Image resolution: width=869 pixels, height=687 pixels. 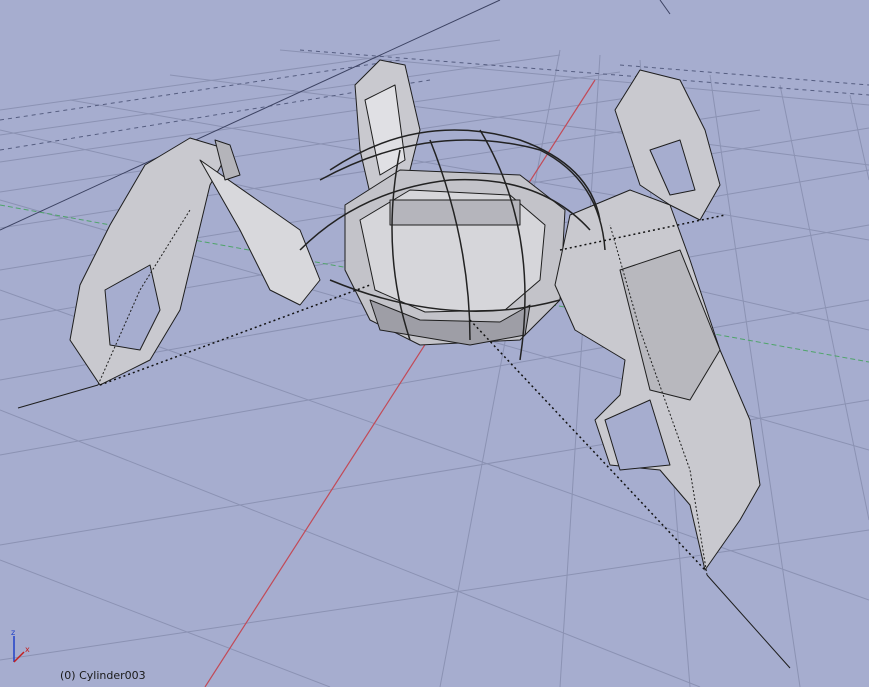 I want to click on x-axis-indicator, so click(x=19, y=657).